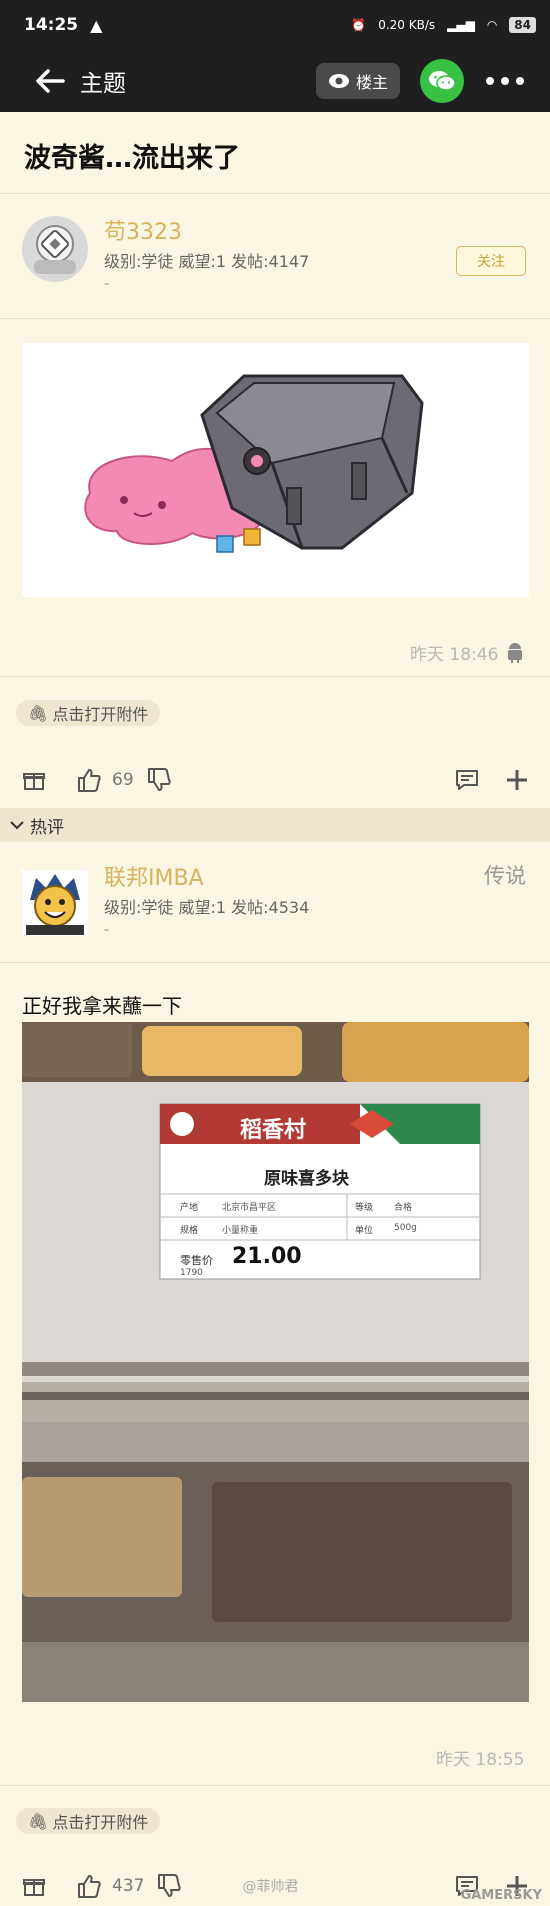 This screenshot has width=550, height=1906. What do you see at coordinates (189, 1208) in the screenshot?
I see `price-tag-origin-label: 产地` at bounding box center [189, 1208].